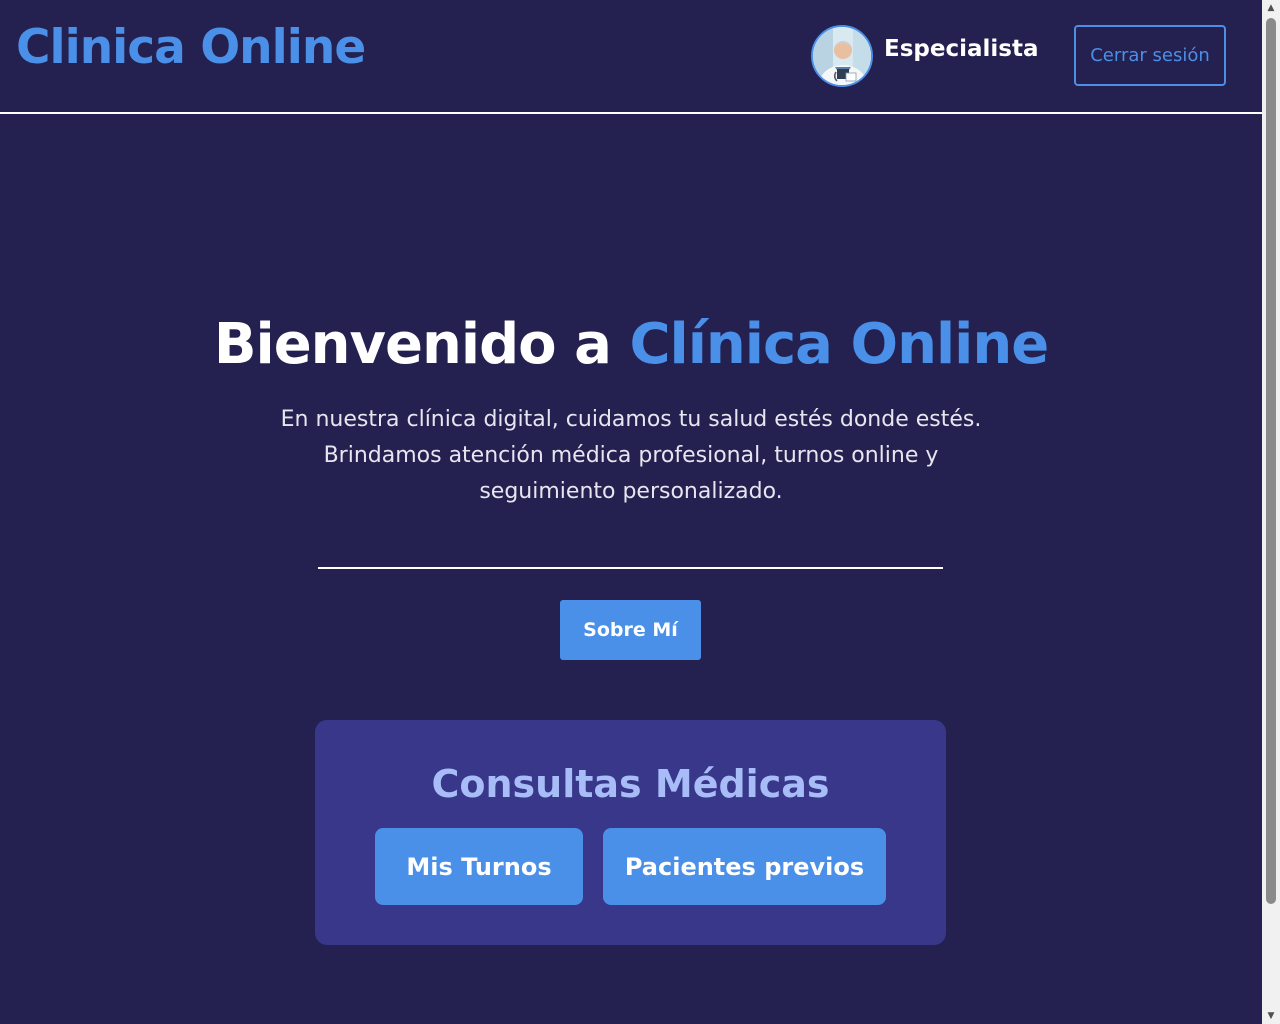  What do you see at coordinates (1271, 461) in the screenshot?
I see `scrollbar-thumb` at bounding box center [1271, 461].